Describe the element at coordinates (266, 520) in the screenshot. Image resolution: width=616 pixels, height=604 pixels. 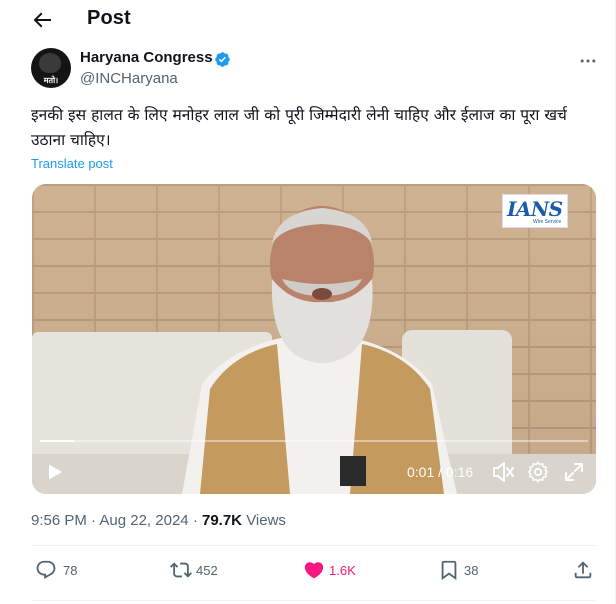
I see `views-label: Views` at that location.